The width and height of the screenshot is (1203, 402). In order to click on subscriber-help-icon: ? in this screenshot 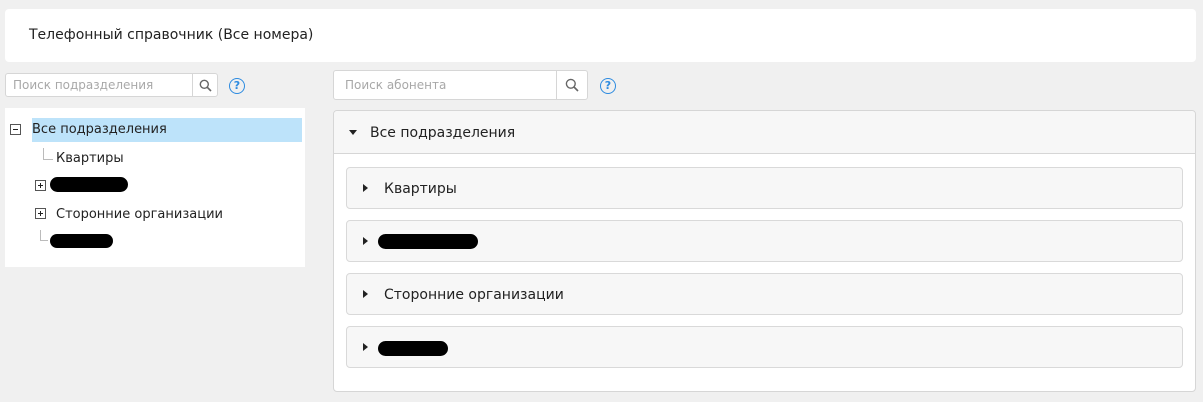, I will do `click(608, 86)`.